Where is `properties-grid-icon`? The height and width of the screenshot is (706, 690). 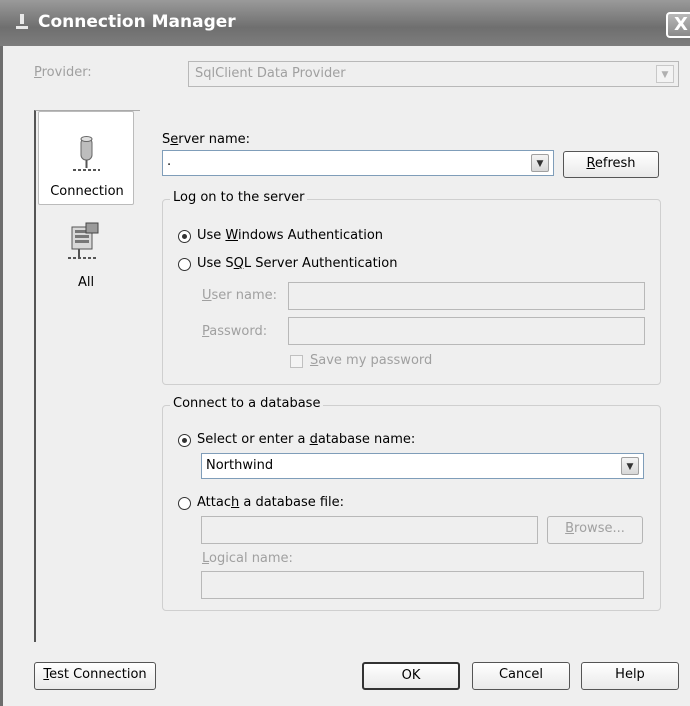 properties-grid-icon is located at coordinates (84, 241).